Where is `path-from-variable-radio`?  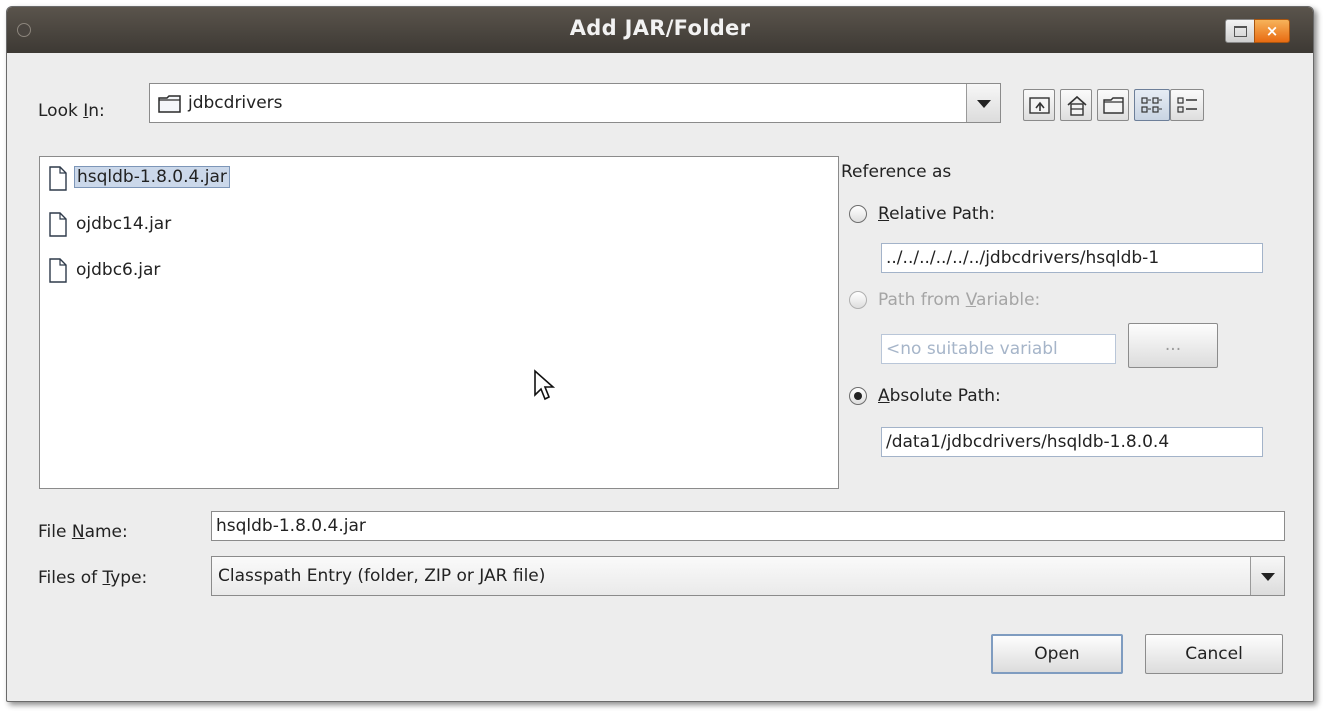 path-from-variable-radio is located at coordinates (858, 300).